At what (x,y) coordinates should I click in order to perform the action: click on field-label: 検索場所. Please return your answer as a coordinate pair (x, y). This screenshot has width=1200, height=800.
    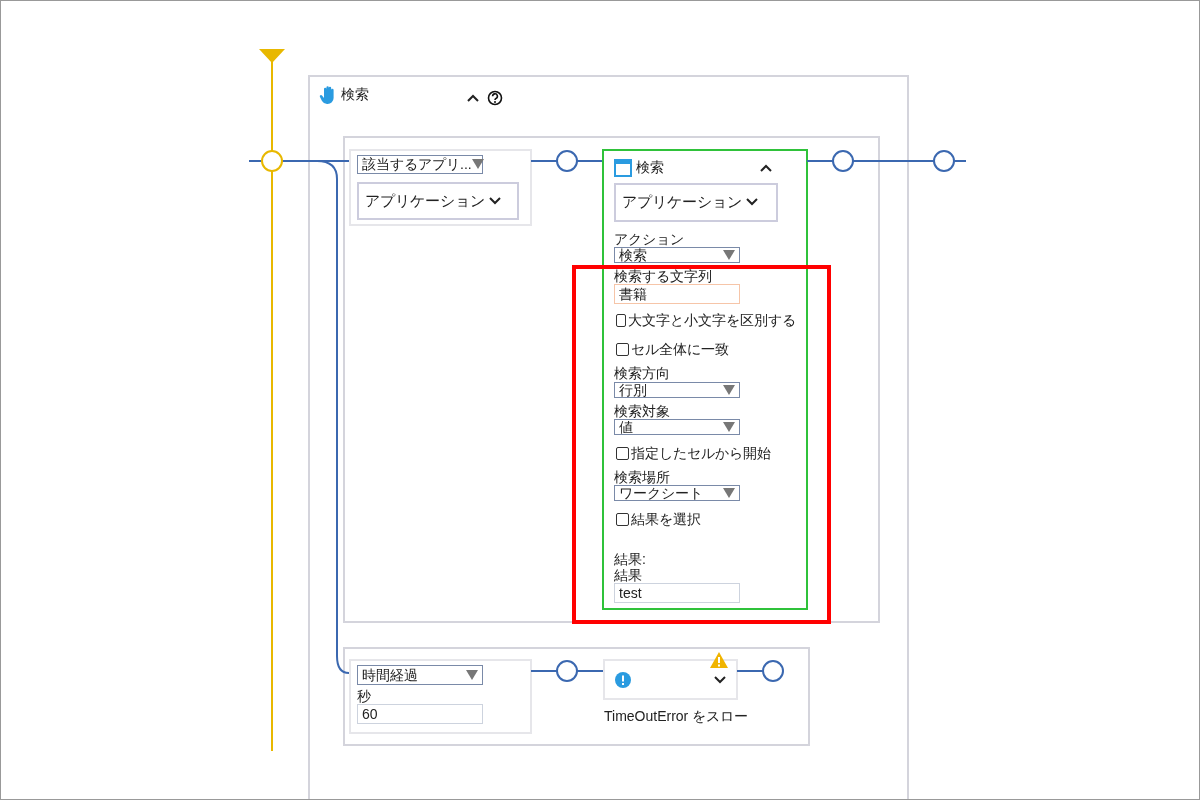
    Looking at the image, I should click on (642, 478).